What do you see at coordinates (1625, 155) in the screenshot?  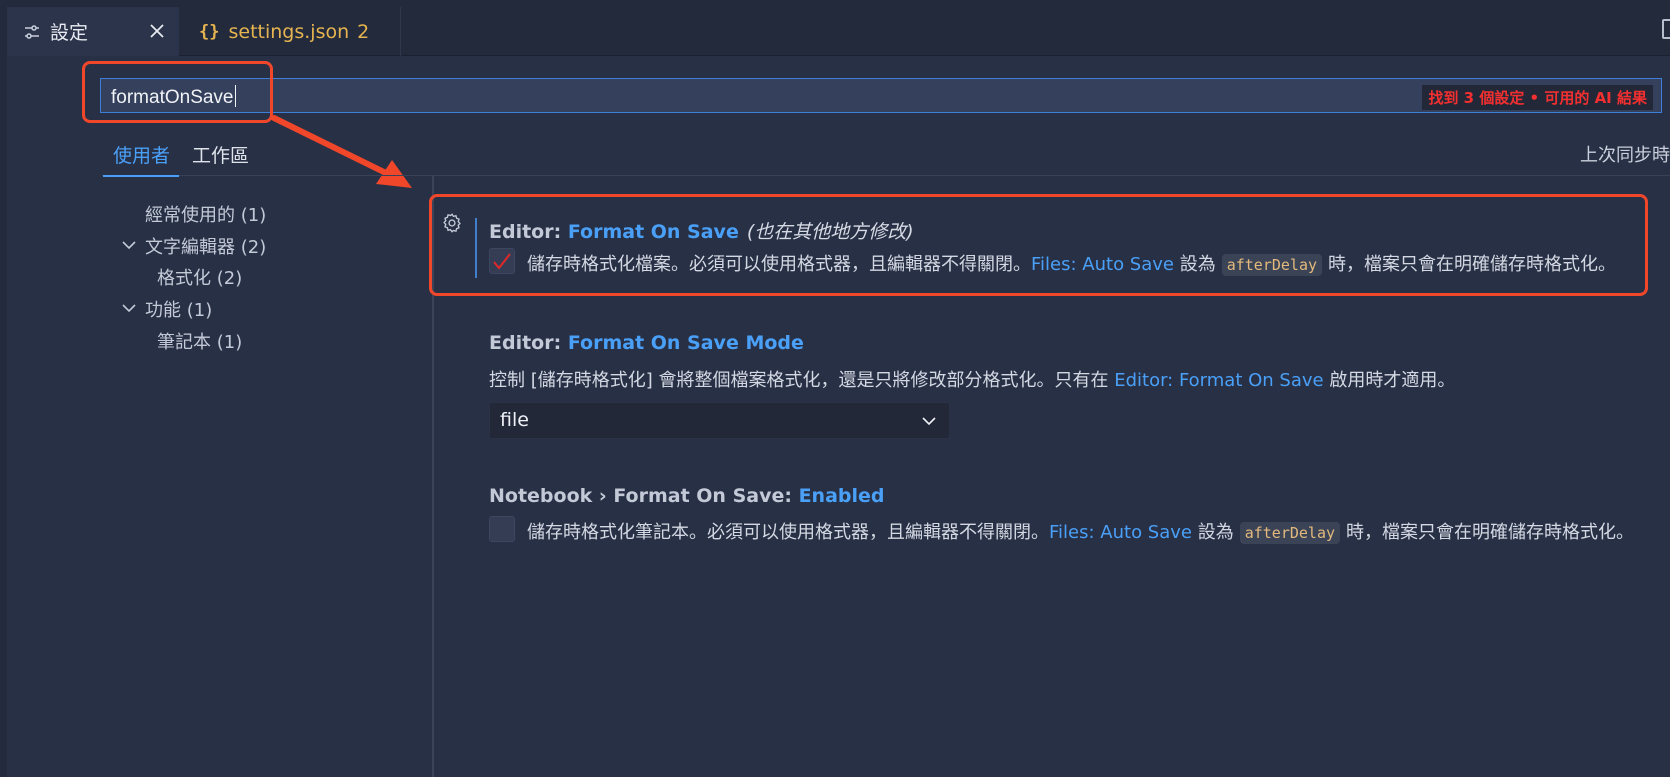 I see `sync-status: 上次同步時` at bounding box center [1625, 155].